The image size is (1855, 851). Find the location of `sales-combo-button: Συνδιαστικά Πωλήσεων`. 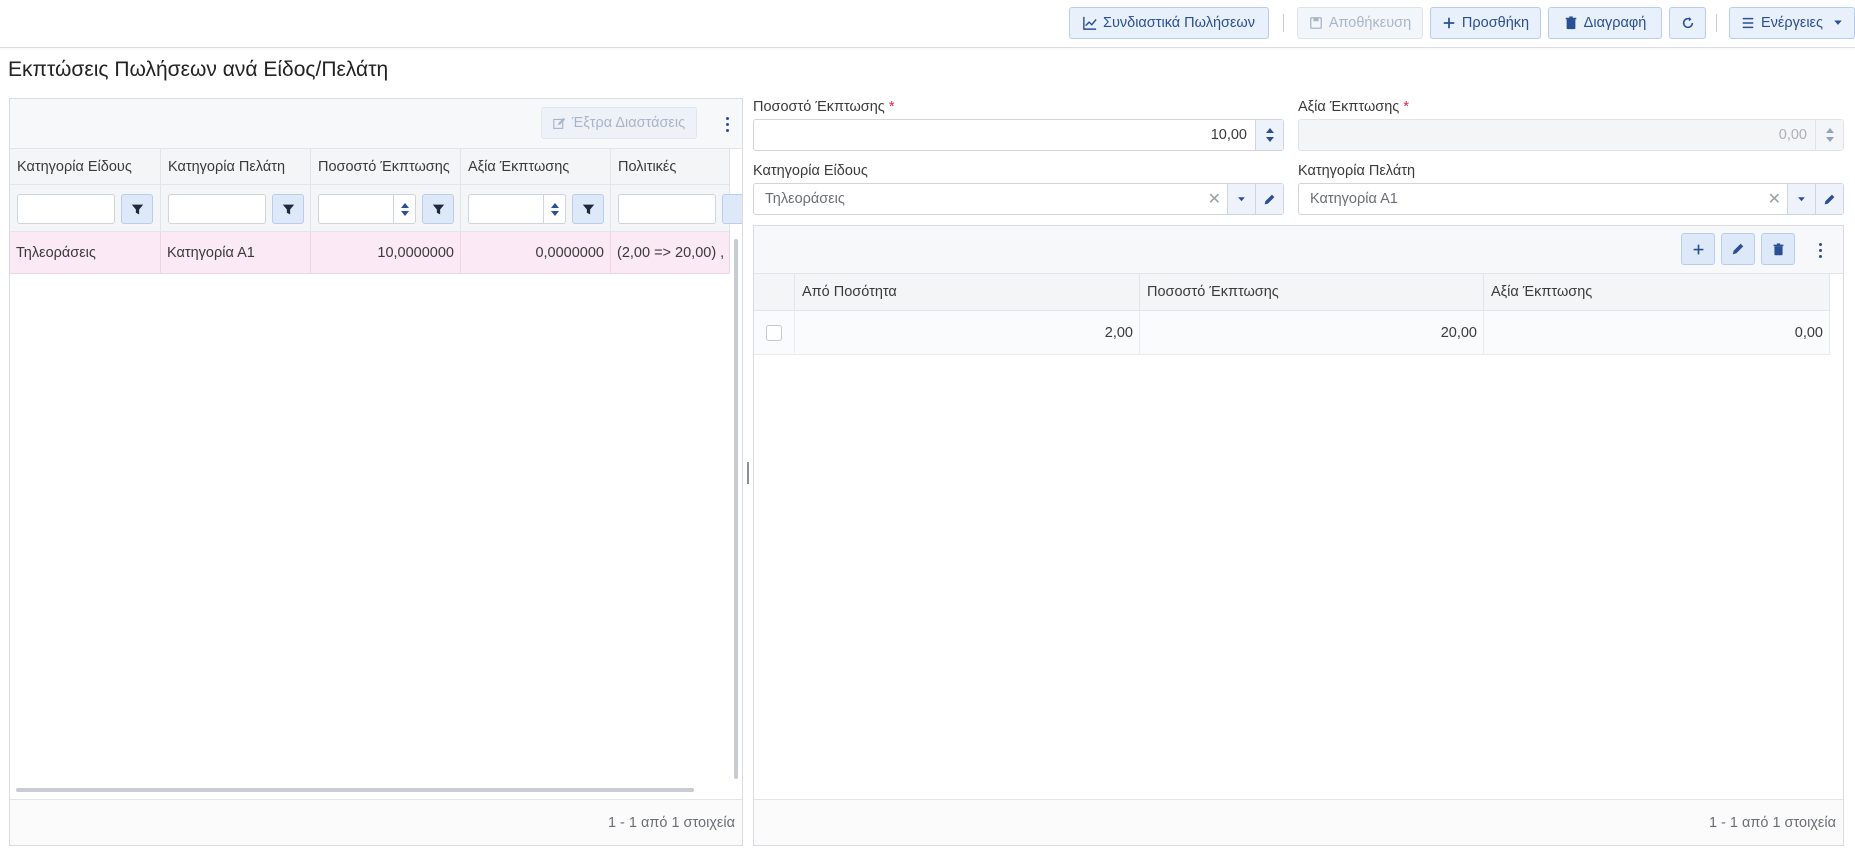

sales-combo-button: Συνδιαστικά Πωλήσεων is located at coordinates (1169, 23).